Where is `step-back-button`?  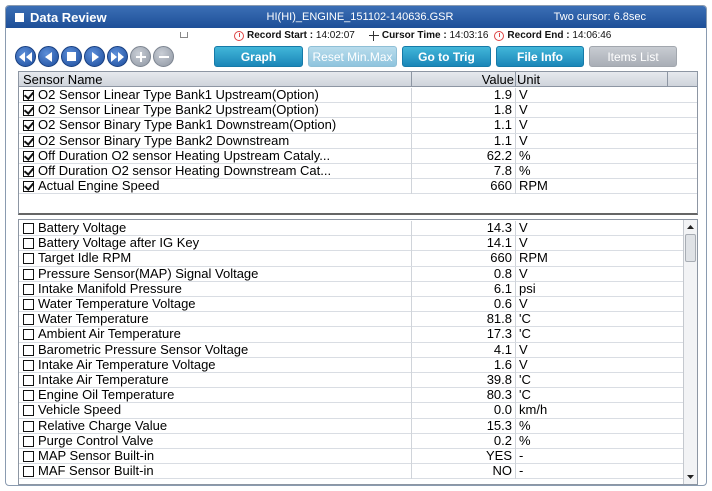
step-back-button is located at coordinates (48, 56).